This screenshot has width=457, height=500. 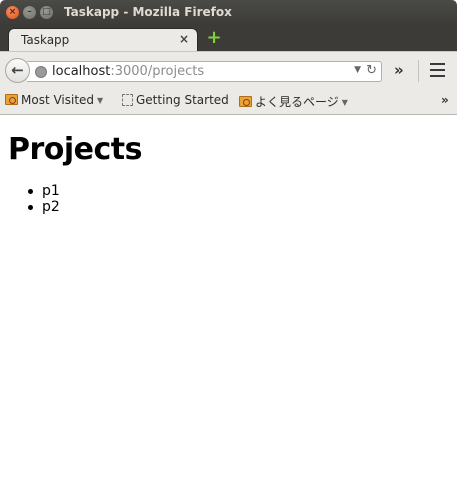 I want to click on project-list: p1 p2, so click(x=43, y=199).